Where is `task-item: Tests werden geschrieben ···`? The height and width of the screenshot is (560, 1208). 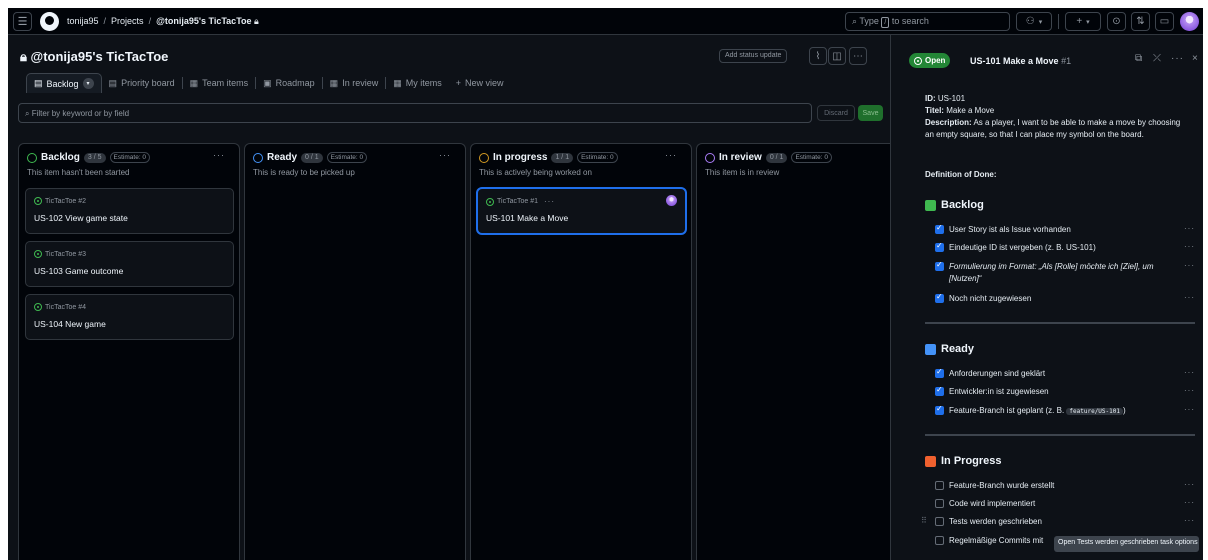 task-item: Tests werden geschrieben ··· is located at coordinates (1060, 523).